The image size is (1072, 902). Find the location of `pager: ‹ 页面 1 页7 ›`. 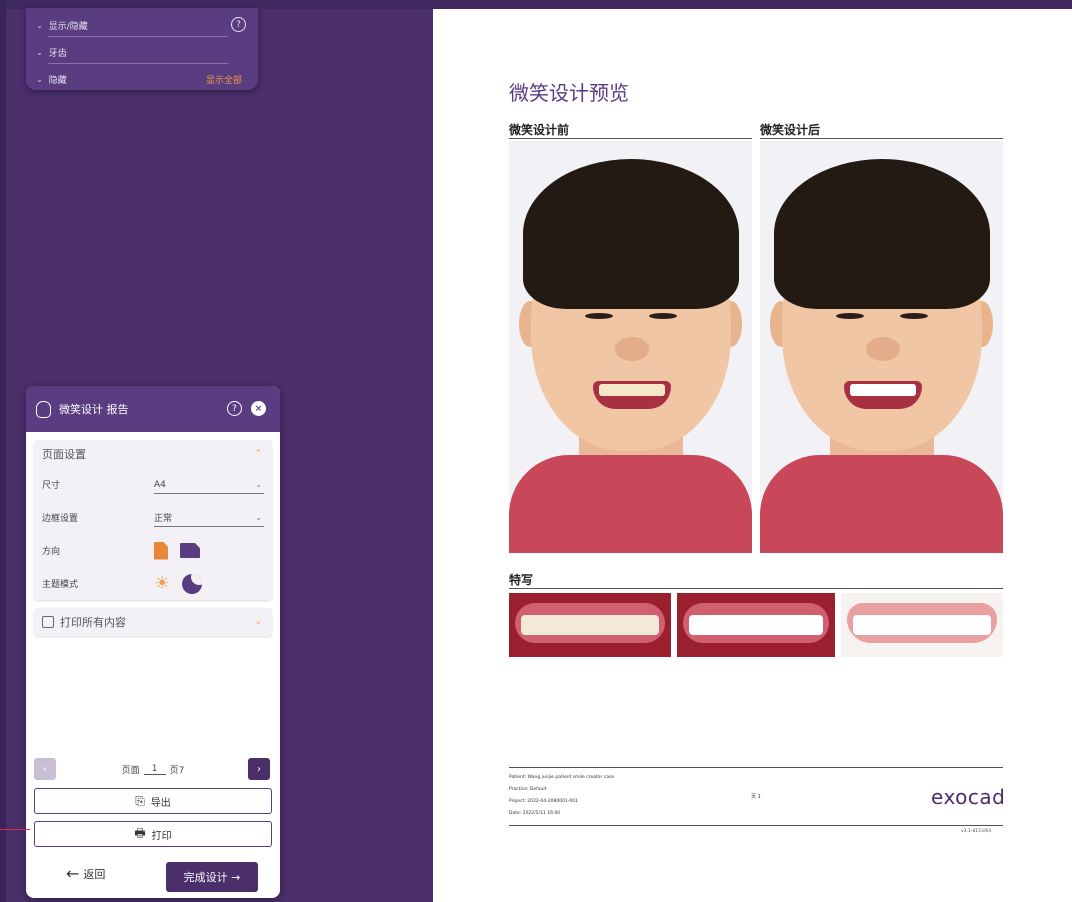

pager: ‹ 页面 1 页7 › is located at coordinates (153, 769).